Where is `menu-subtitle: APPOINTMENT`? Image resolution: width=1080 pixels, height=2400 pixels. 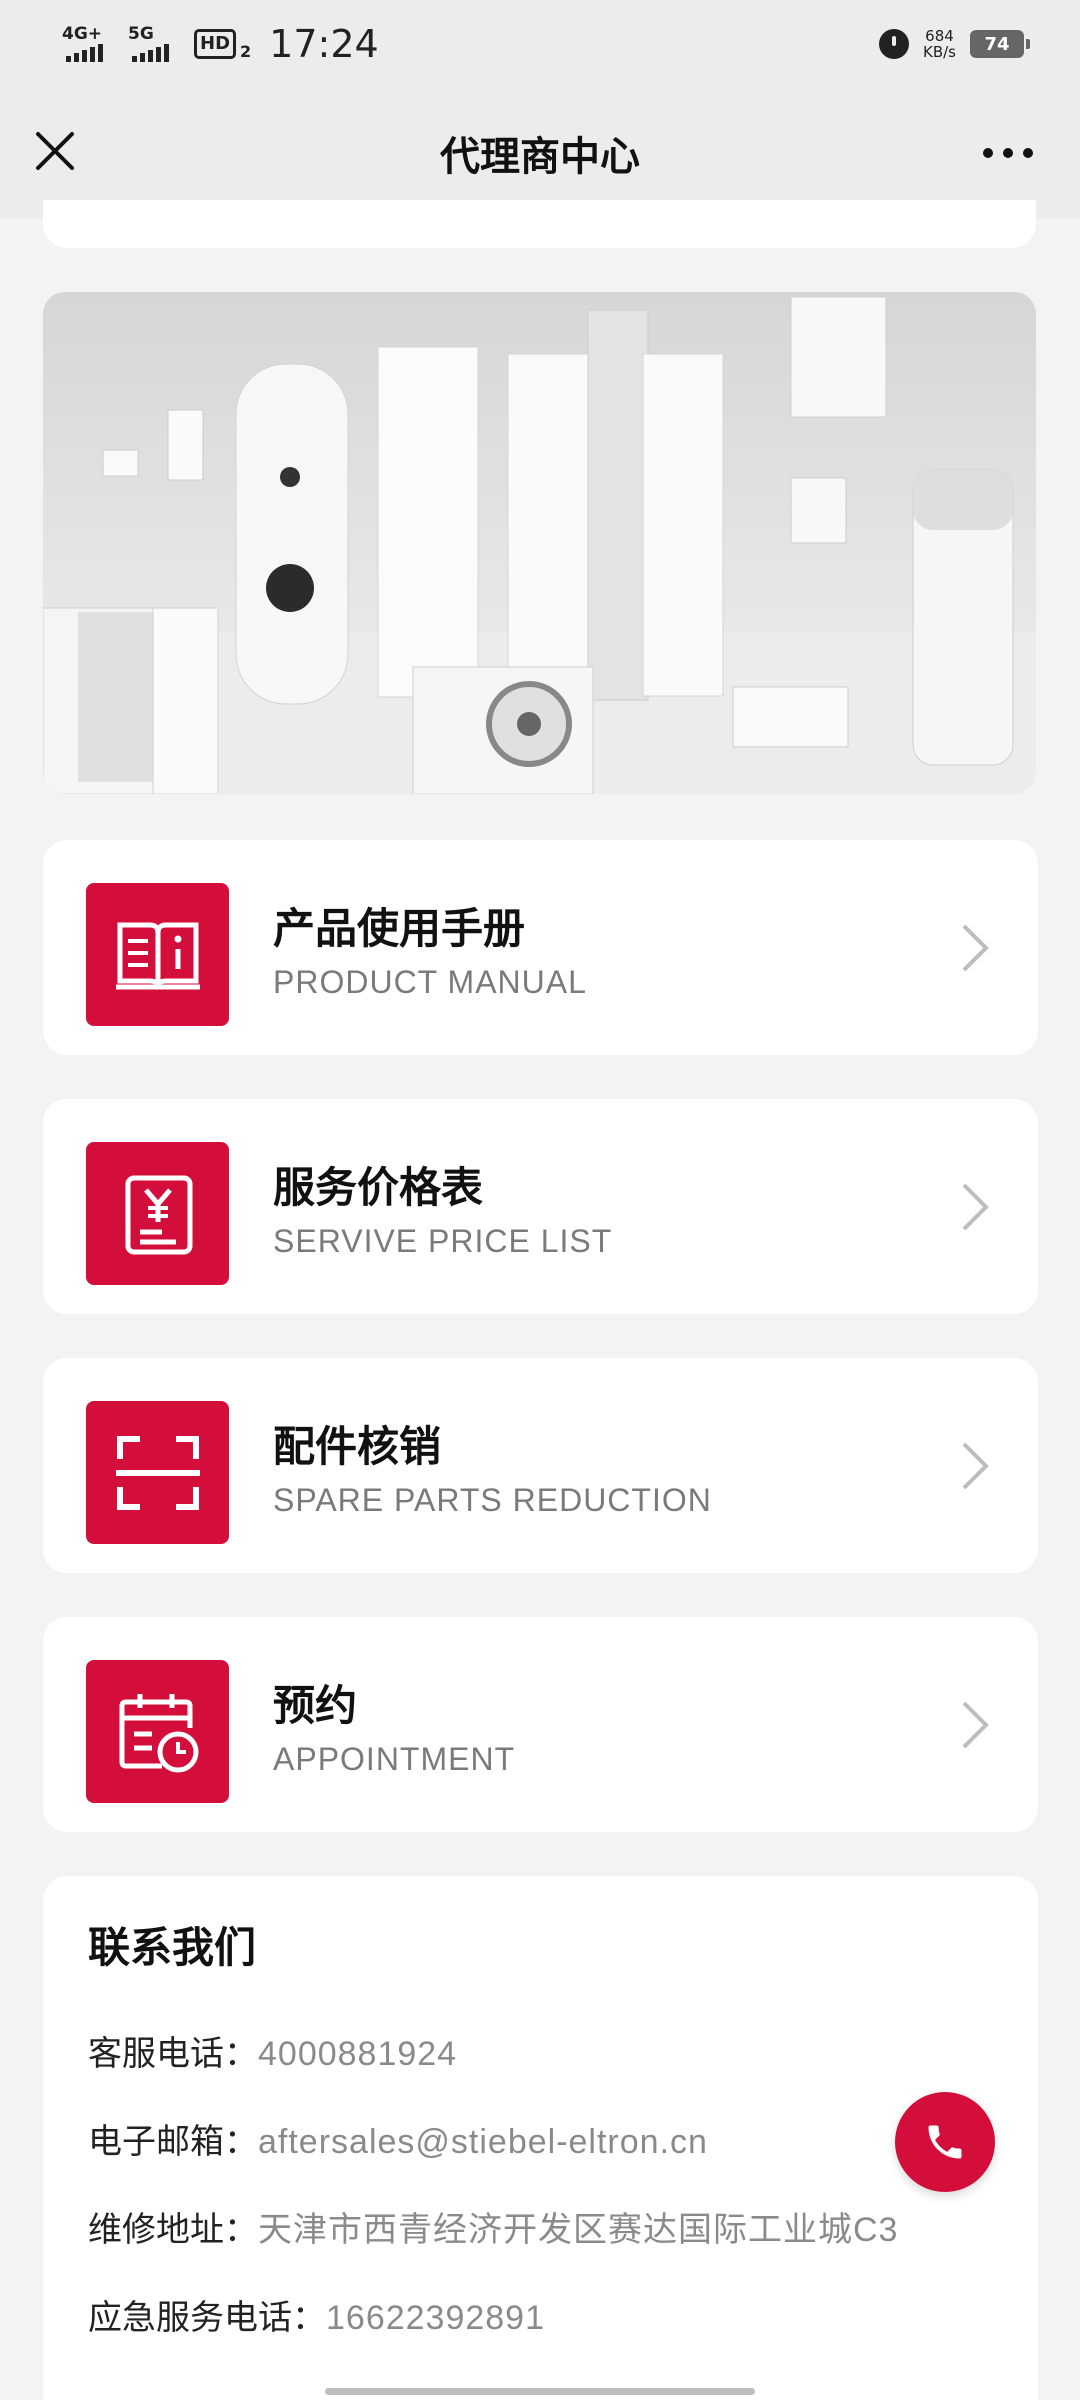 menu-subtitle: APPOINTMENT is located at coordinates (394, 1759).